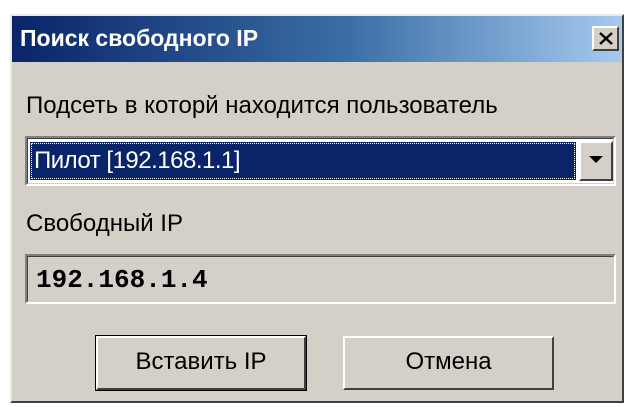 The height and width of the screenshot is (407, 634). What do you see at coordinates (201, 363) in the screenshot?
I see `insert-ip-button: Вставить IP` at bounding box center [201, 363].